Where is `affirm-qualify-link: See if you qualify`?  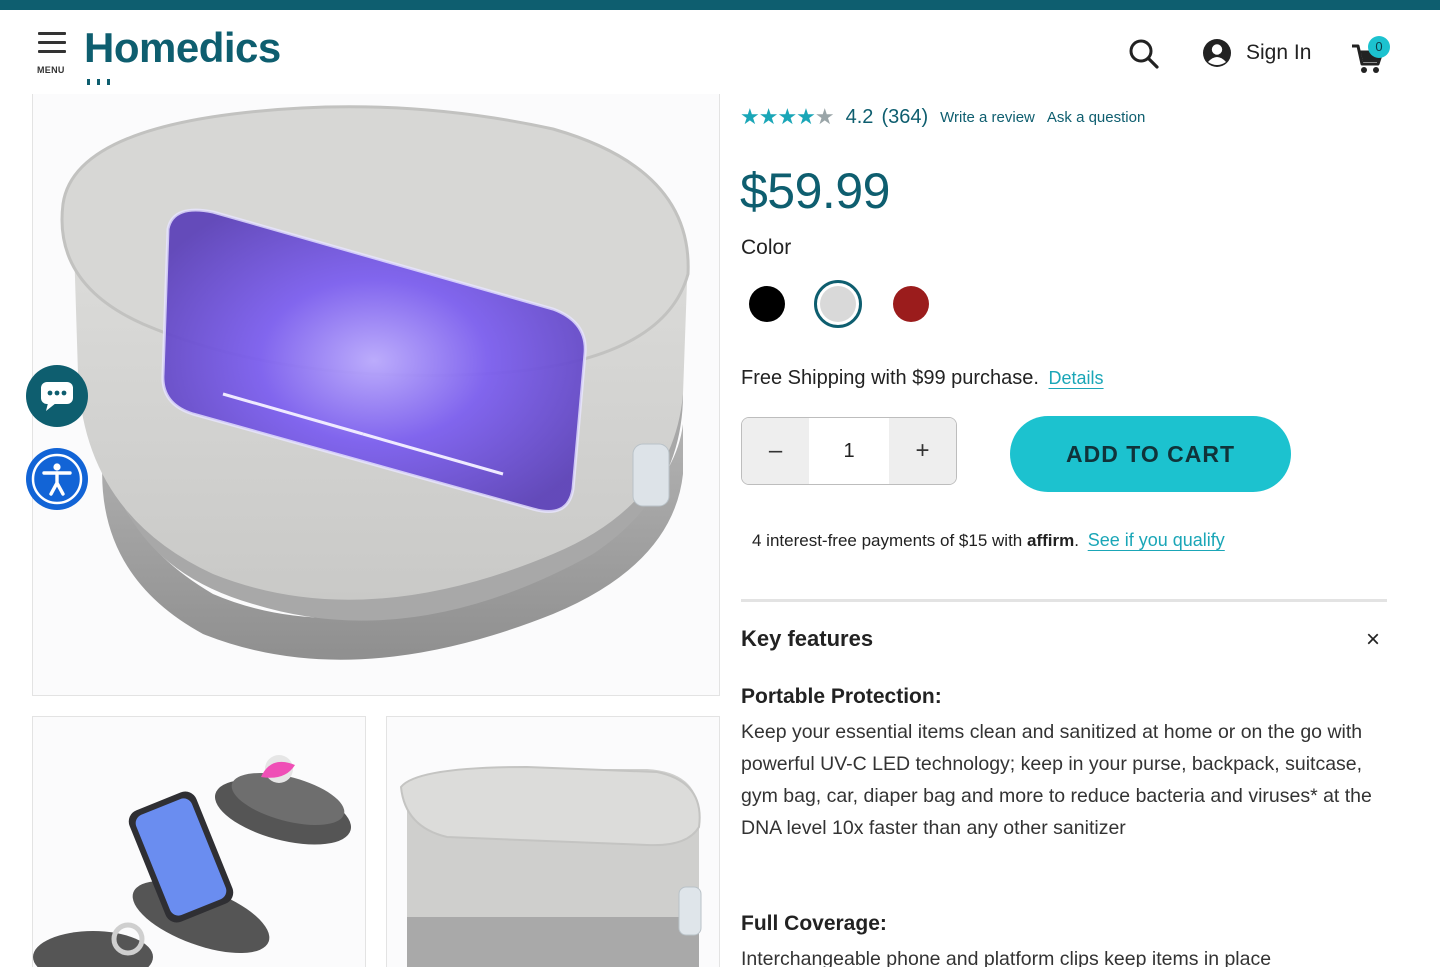
affirm-qualify-link: See if you qualify is located at coordinates (1156, 540).